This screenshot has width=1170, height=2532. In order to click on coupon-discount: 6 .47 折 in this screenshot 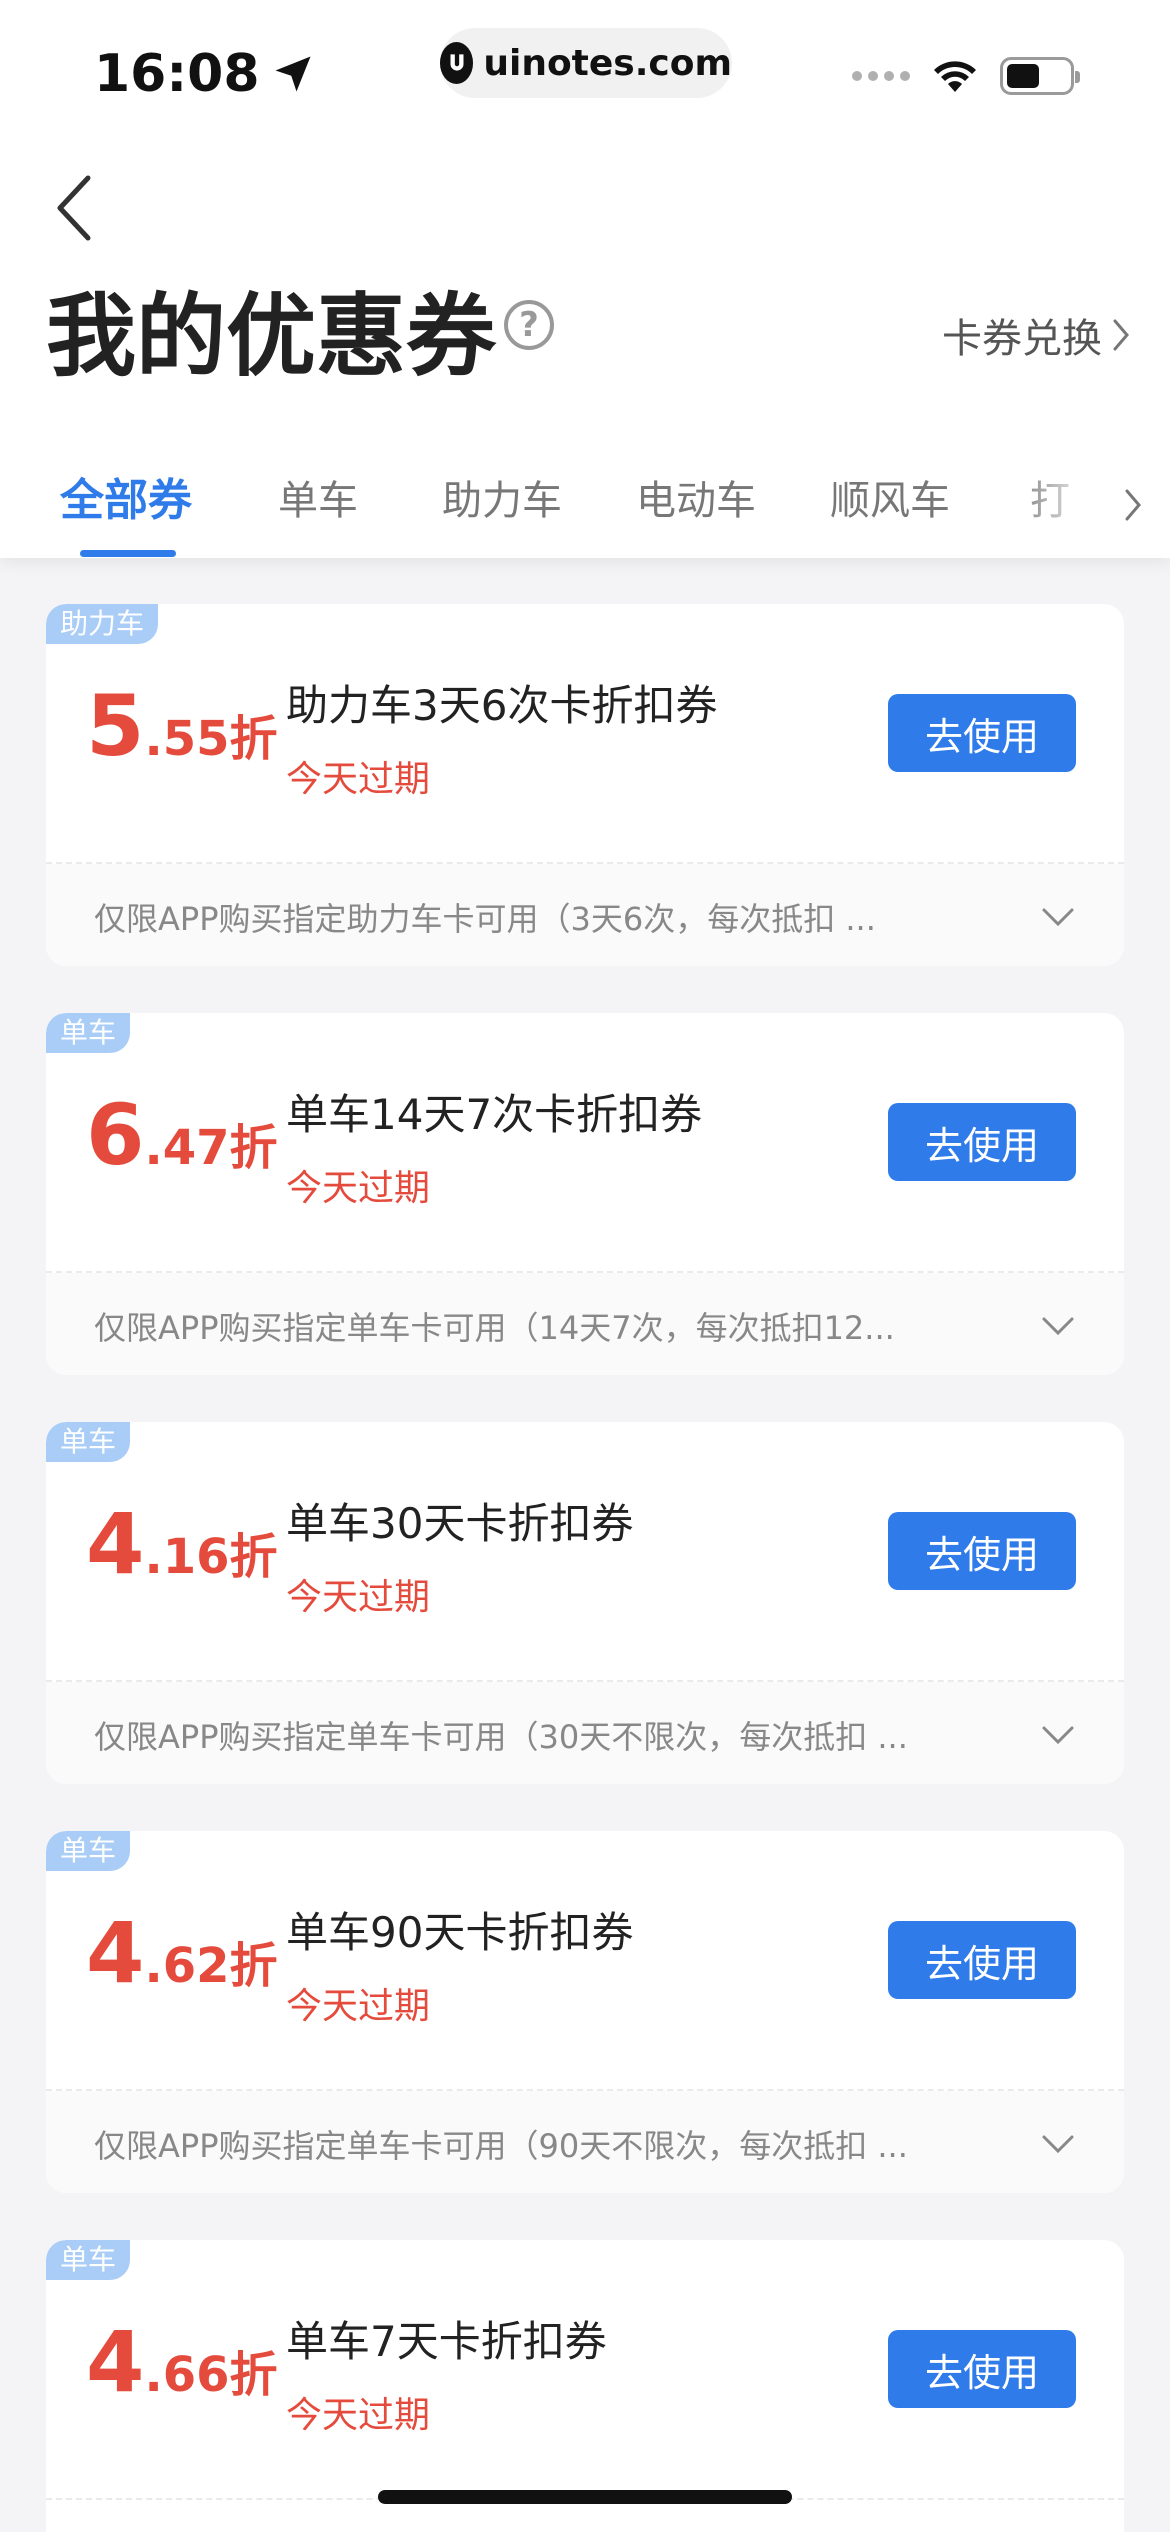, I will do `click(182, 1135)`.